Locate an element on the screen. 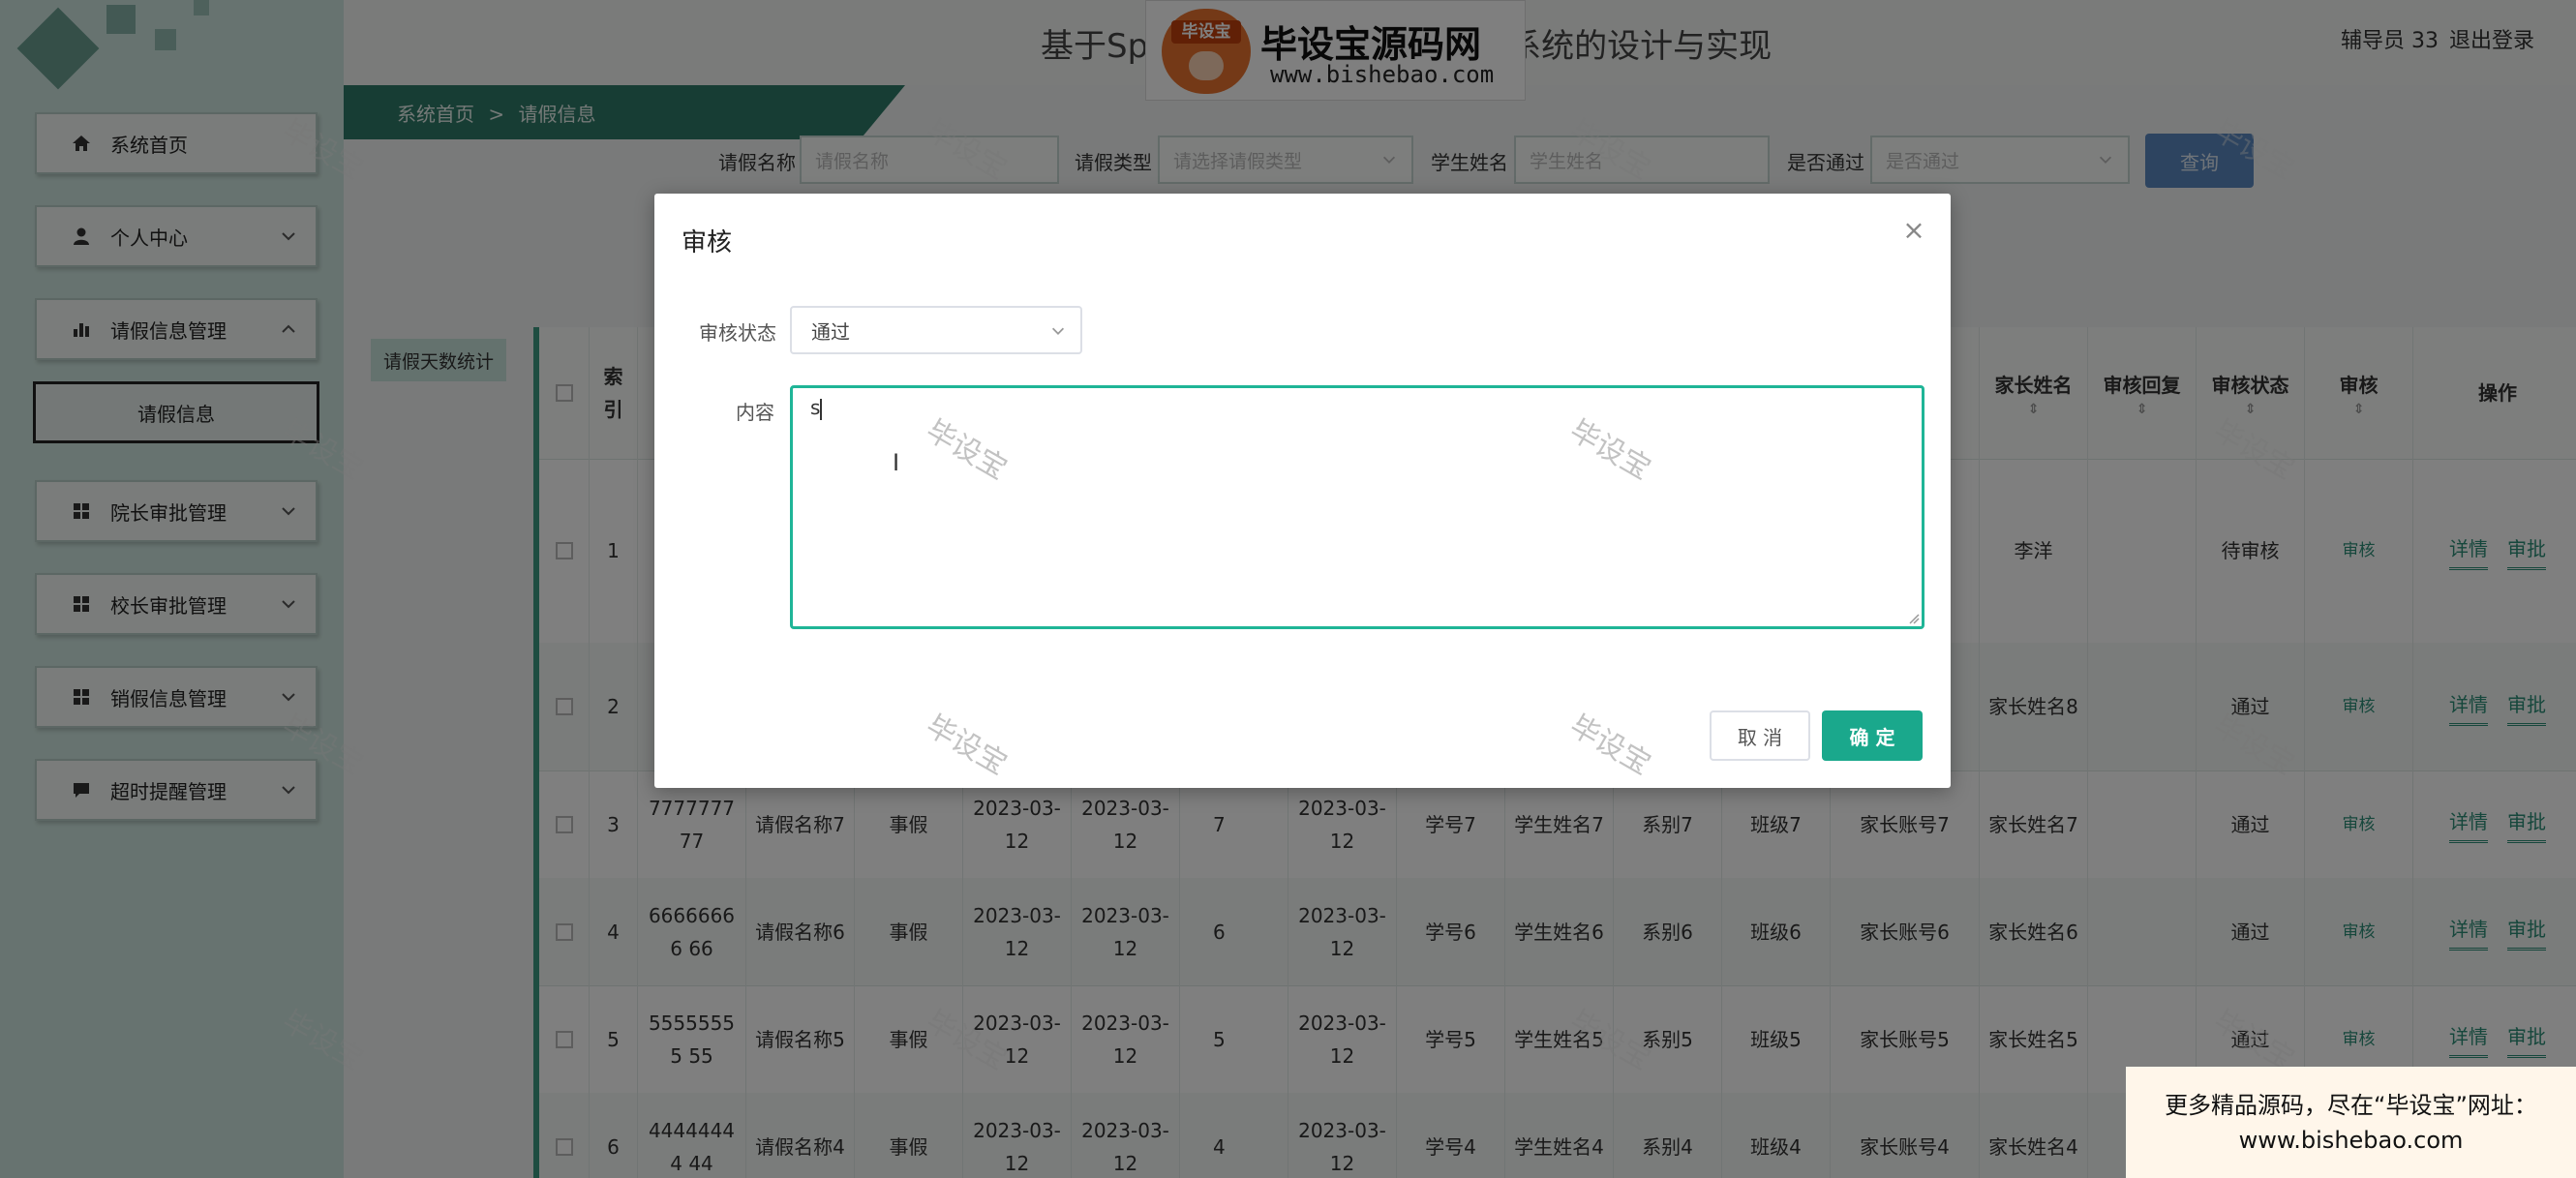  confirm-button: 确 定 is located at coordinates (1872, 735).